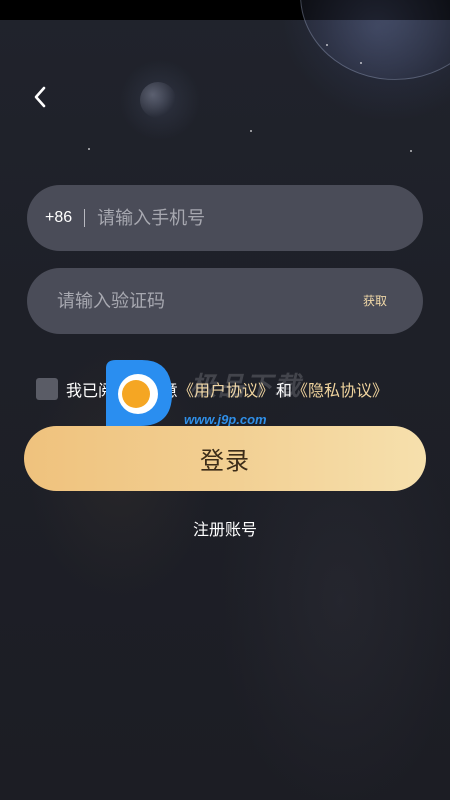 The height and width of the screenshot is (800, 450). I want to click on phone-field: +86, so click(225, 218).